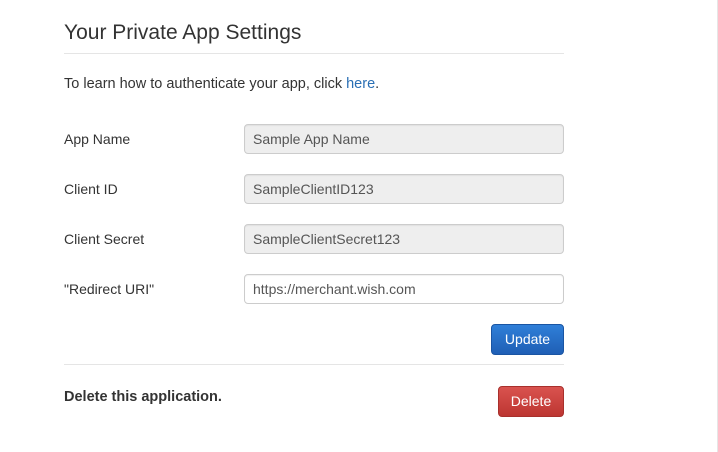 Image resolution: width=718 pixels, height=452 pixels. Describe the element at coordinates (404, 139) in the screenshot. I see `app-name-field` at that location.